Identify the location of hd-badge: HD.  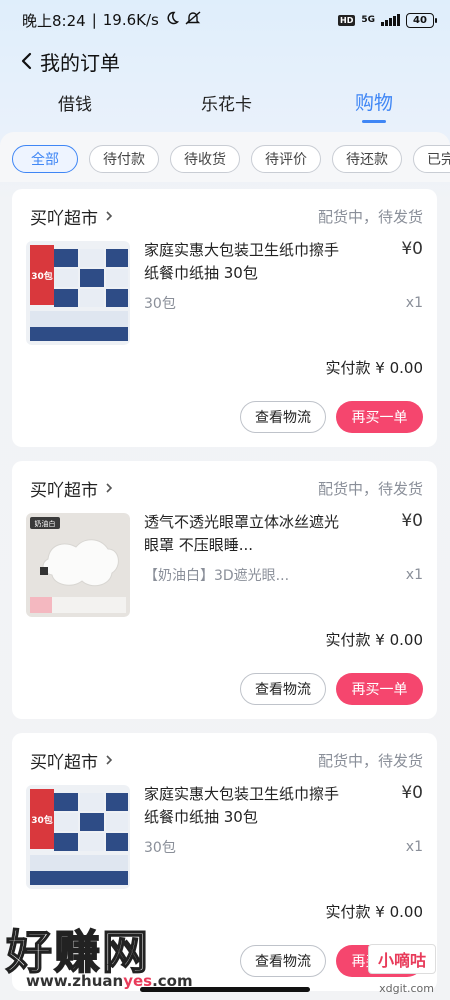
(347, 20).